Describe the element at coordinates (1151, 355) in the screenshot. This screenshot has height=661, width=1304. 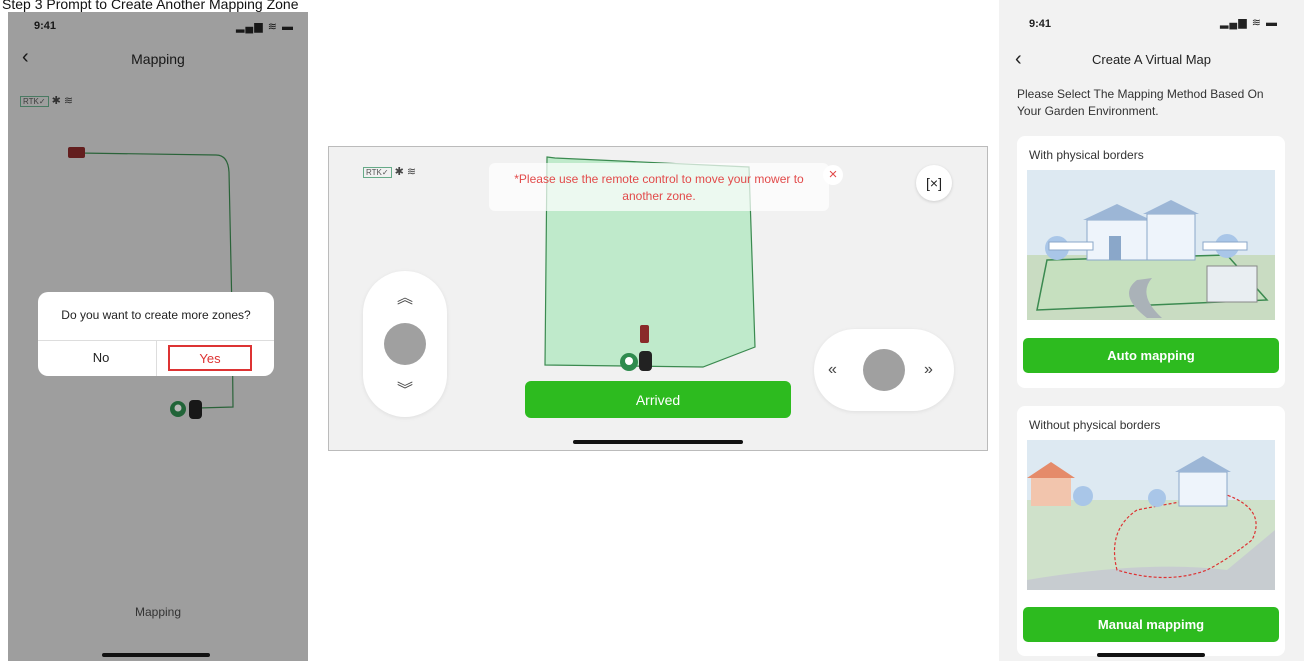
I see `auto-mapping-button: Auto mapping` at that location.